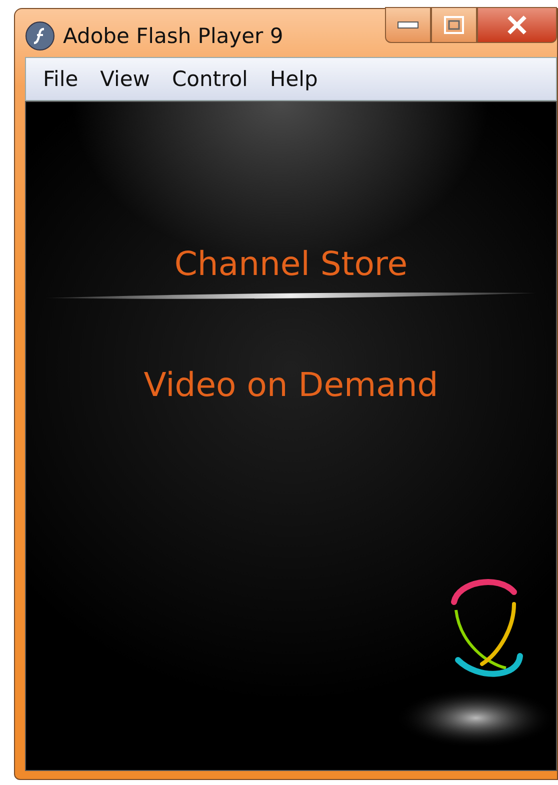 The height and width of the screenshot is (785, 558). I want to click on minimize-icon, so click(408, 25).